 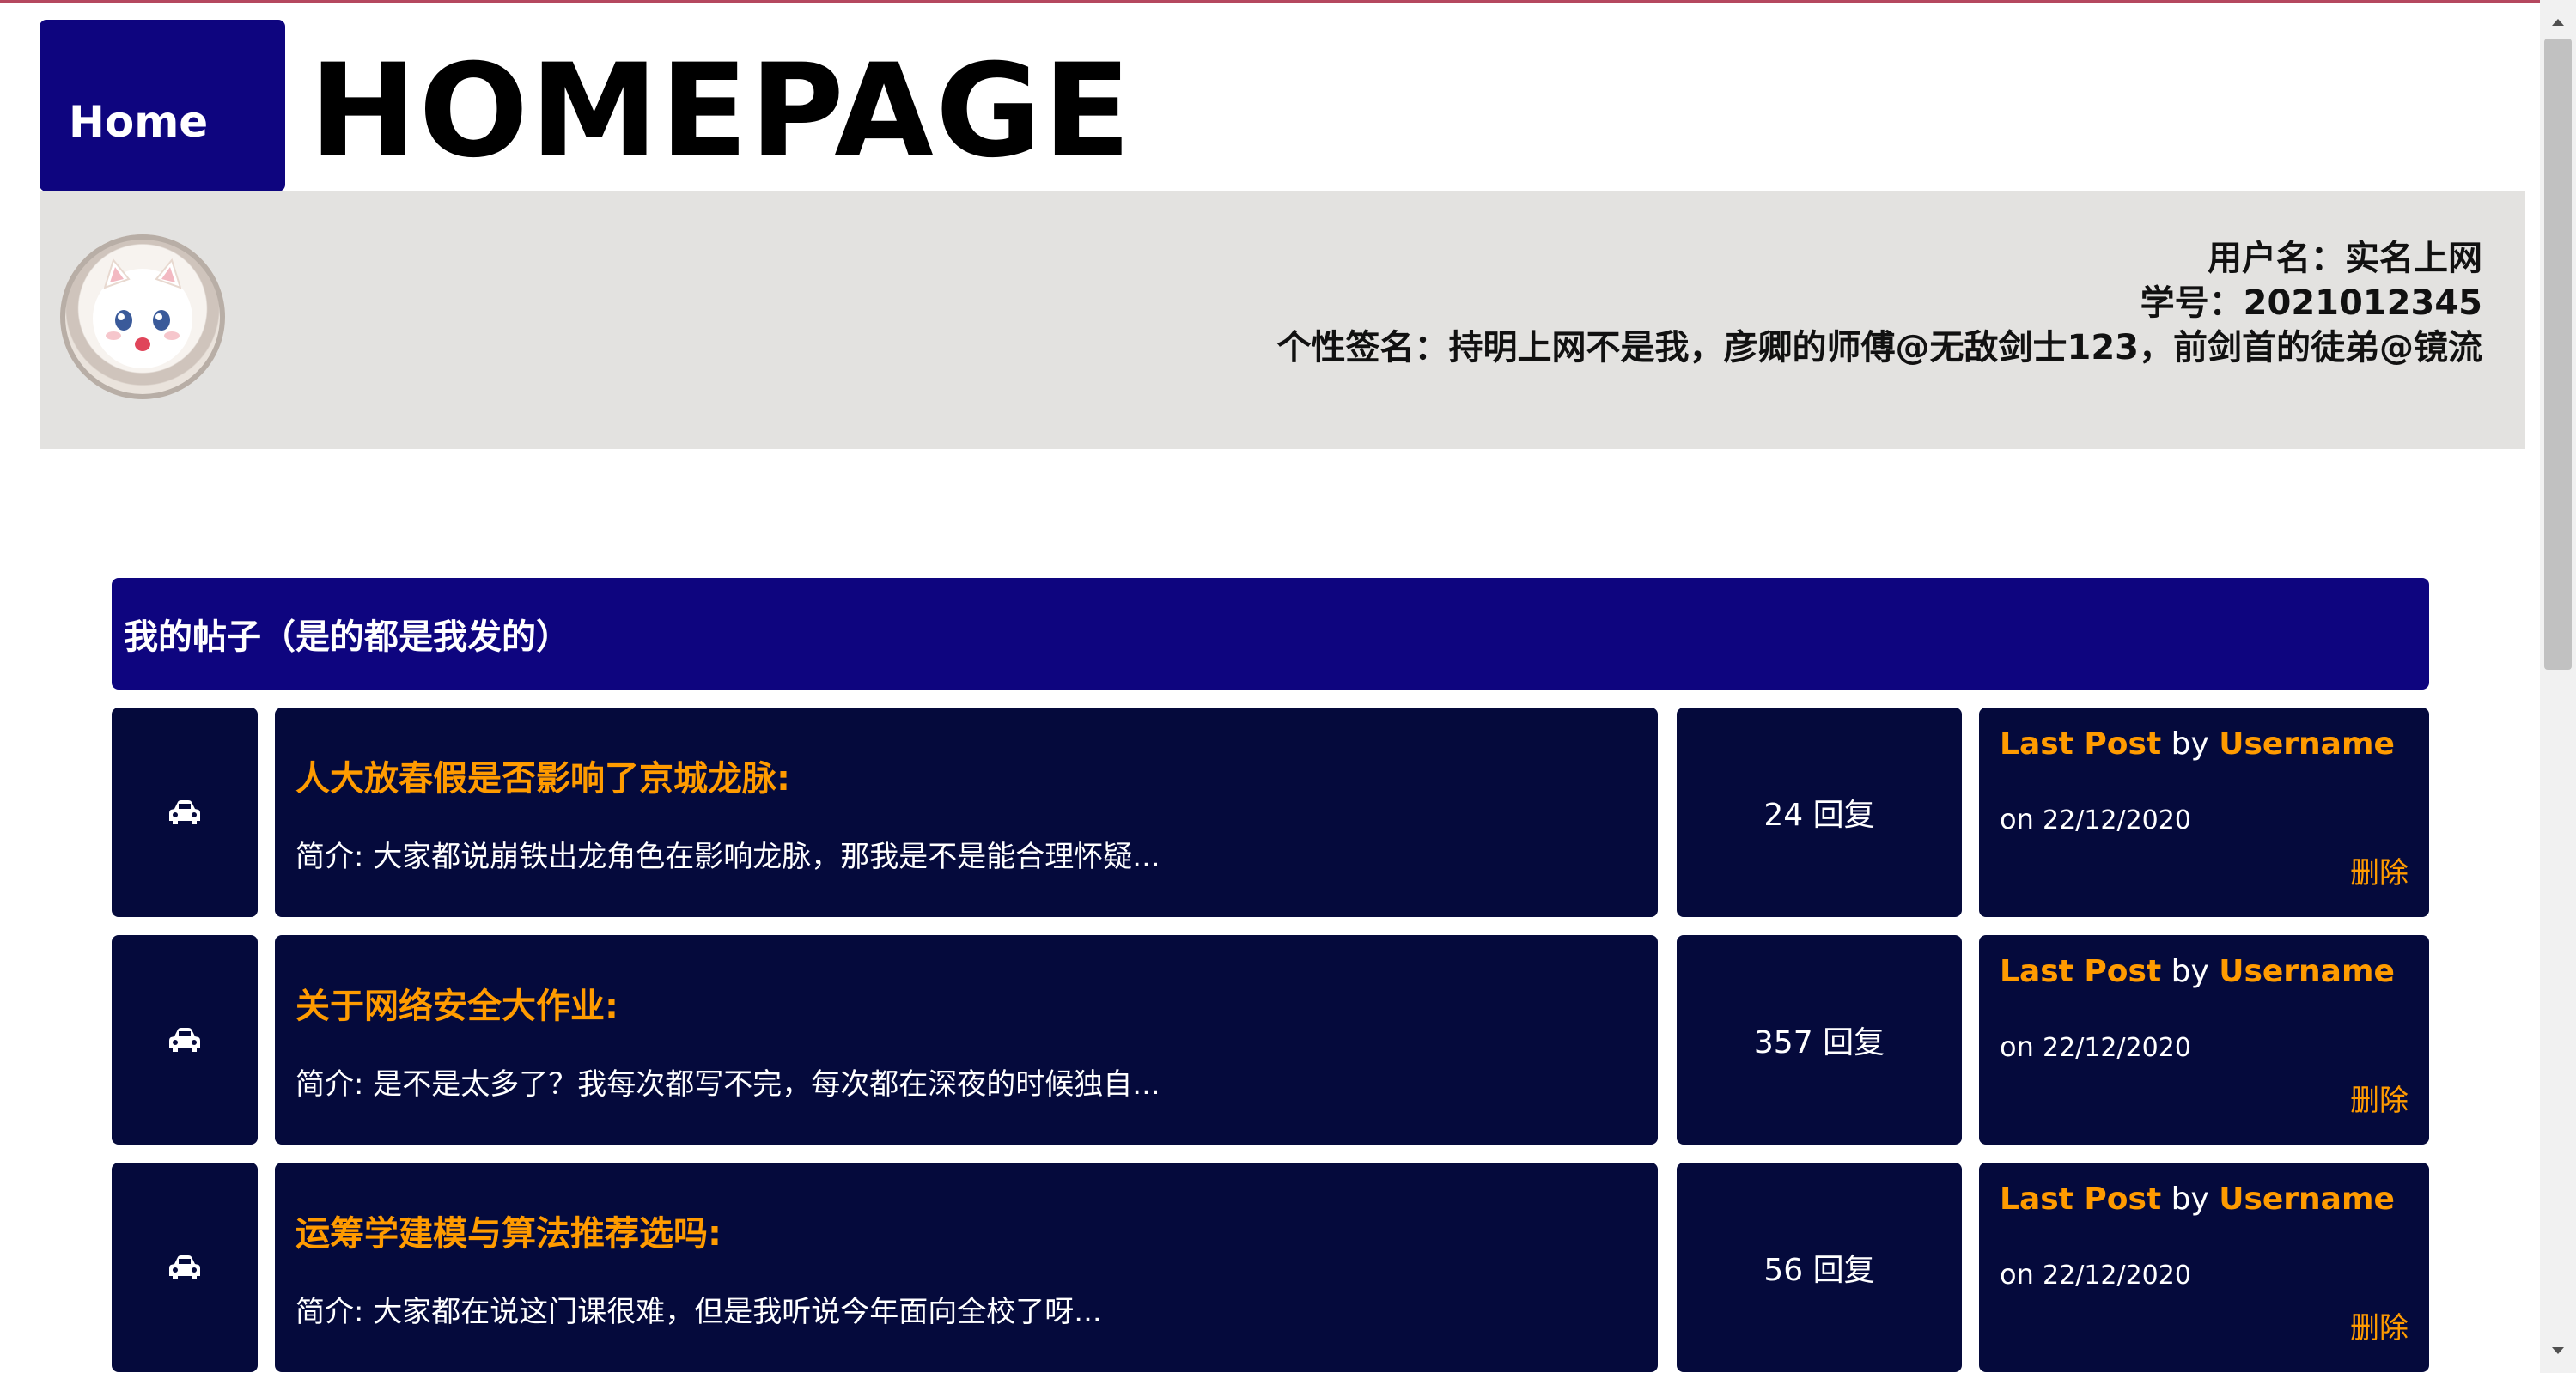 What do you see at coordinates (2558, 1351) in the screenshot?
I see `scroll-down-arrow-icon` at bounding box center [2558, 1351].